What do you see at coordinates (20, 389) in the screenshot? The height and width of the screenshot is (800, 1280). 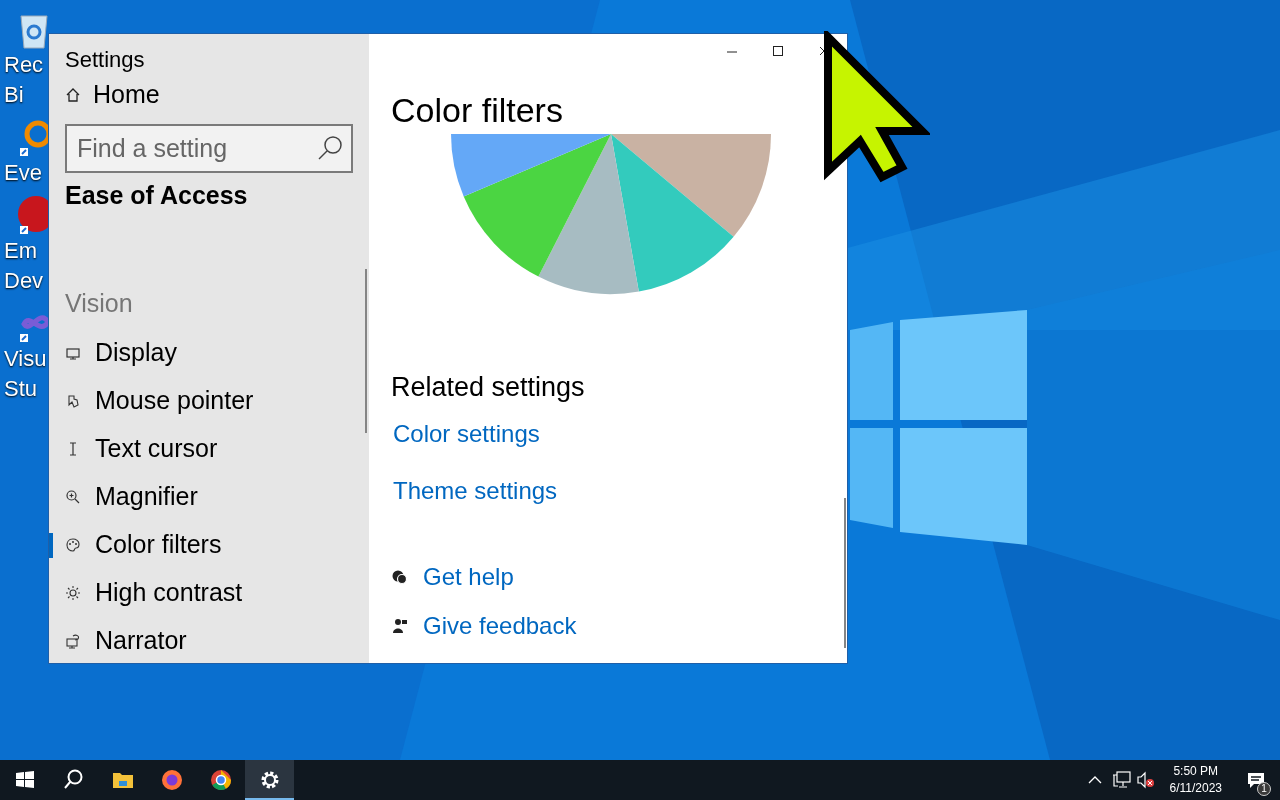 I see `icon-label: Stu` at bounding box center [20, 389].